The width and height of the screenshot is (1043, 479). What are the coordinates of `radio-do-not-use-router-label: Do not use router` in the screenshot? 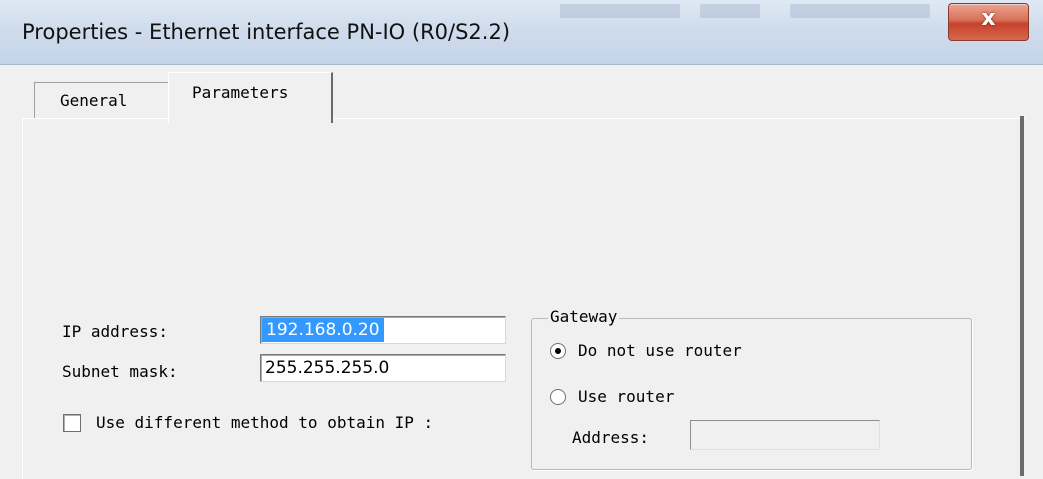 It's located at (660, 350).